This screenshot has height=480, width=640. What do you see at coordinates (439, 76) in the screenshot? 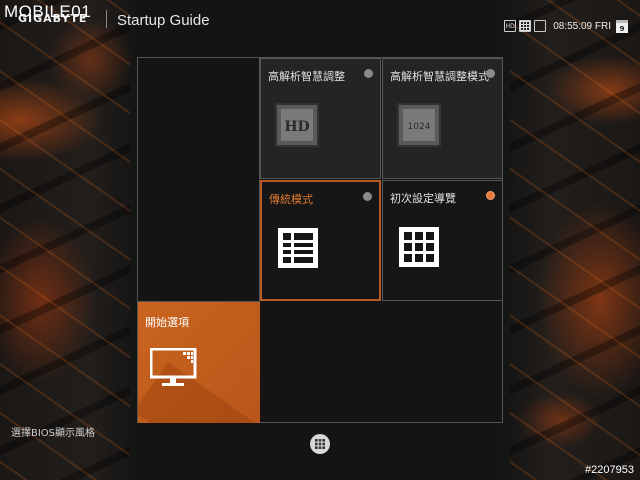
I see `tile-label: 高解析智慧調整模式` at bounding box center [439, 76].